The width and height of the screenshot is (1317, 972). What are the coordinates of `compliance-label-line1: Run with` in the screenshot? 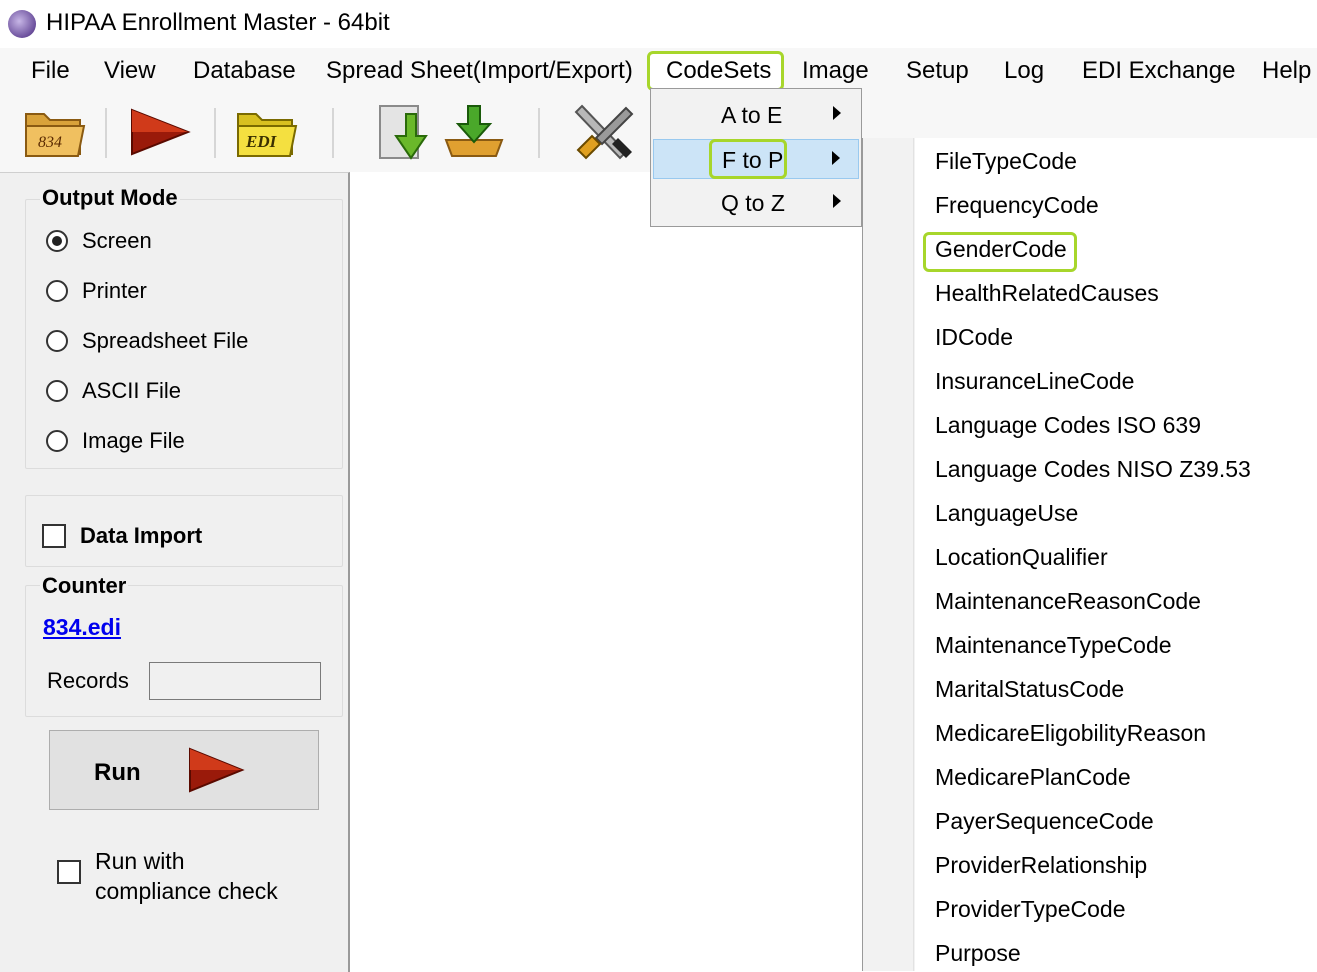 It's located at (140, 861).